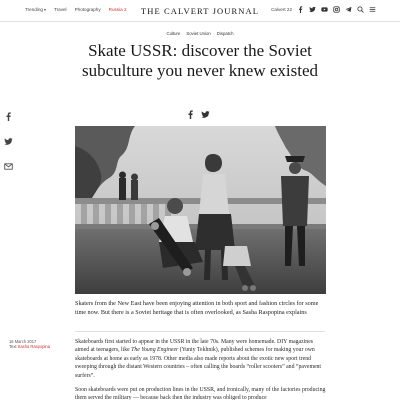  What do you see at coordinates (200, 21) in the screenshot?
I see `header-divider` at bounding box center [200, 21].